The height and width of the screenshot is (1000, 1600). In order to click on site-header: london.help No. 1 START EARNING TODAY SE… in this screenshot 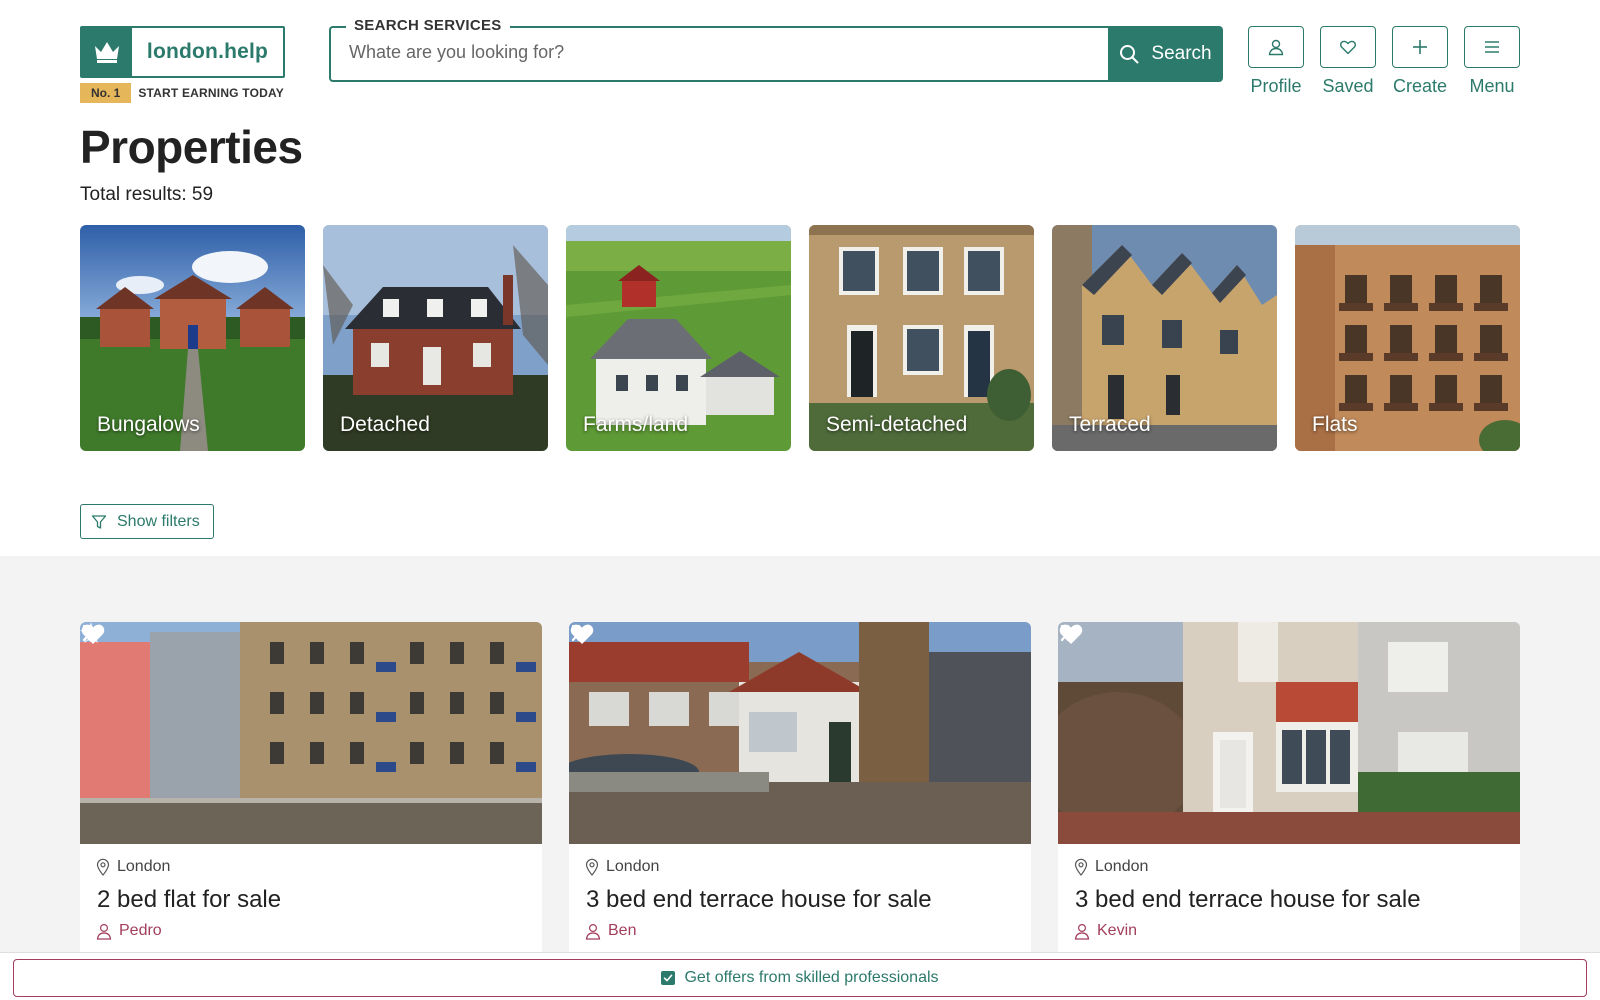, I will do `click(800, 61)`.